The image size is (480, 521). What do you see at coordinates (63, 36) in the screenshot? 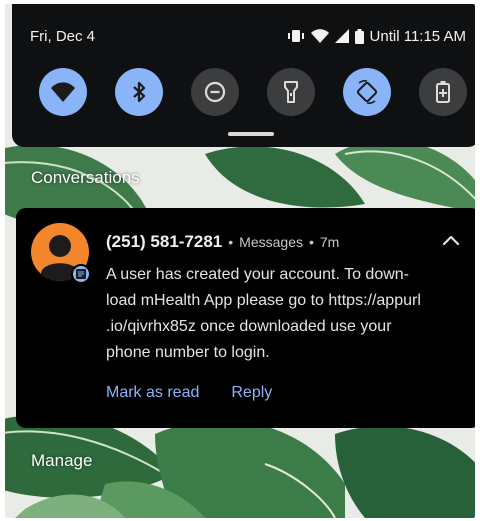
I see `status-date: Fri, Dec 4` at bounding box center [63, 36].